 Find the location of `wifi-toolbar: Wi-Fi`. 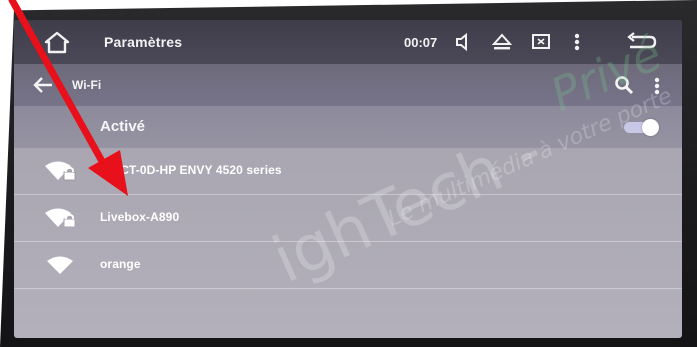

wifi-toolbar: Wi-Fi is located at coordinates (348, 85).